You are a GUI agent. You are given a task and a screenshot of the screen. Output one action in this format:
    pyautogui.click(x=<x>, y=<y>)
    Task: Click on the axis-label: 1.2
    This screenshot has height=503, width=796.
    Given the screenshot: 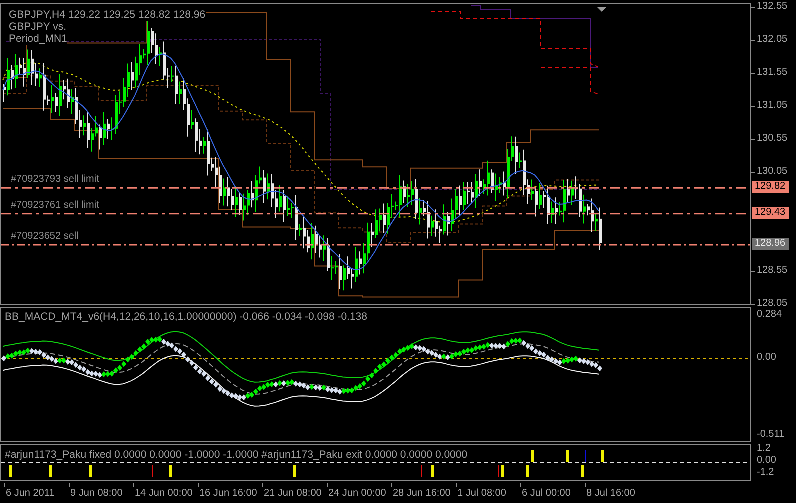 What is the action you would take?
    pyautogui.click(x=764, y=448)
    